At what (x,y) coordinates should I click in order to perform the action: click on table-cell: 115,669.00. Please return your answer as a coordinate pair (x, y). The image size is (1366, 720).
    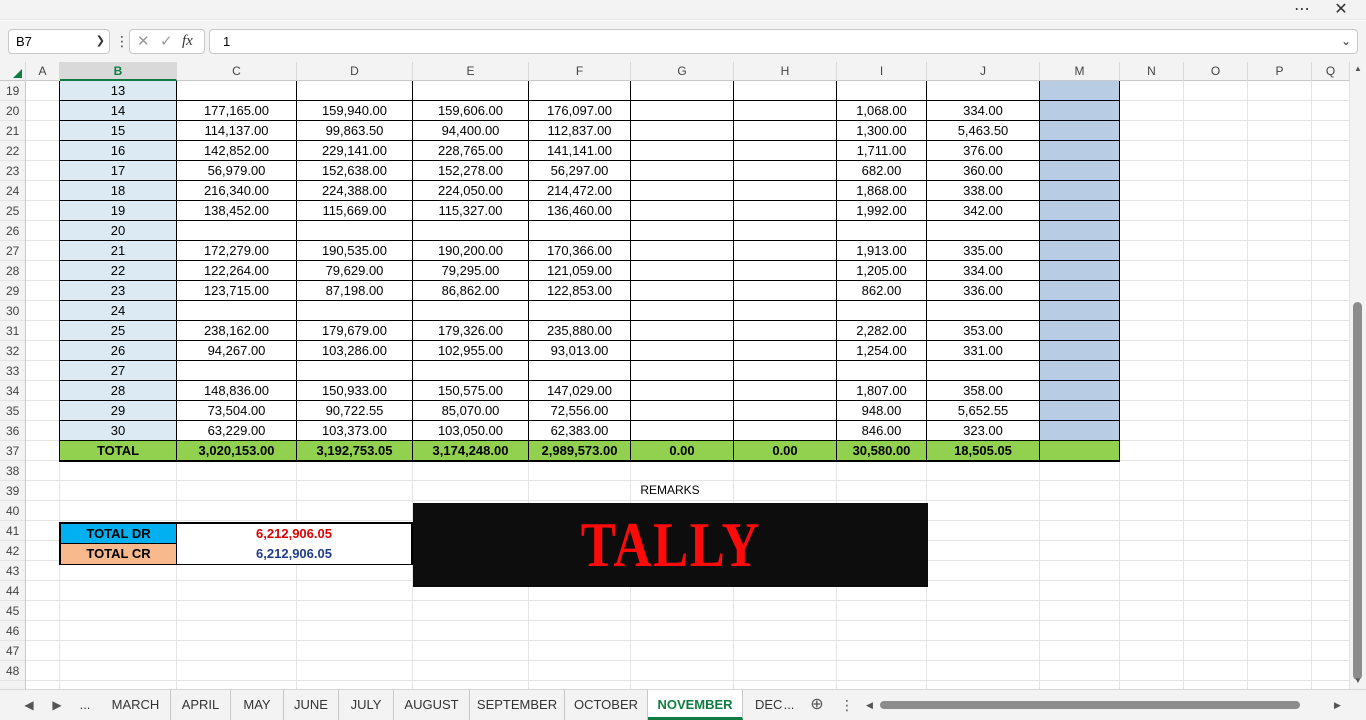
    Looking at the image, I should click on (355, 211).